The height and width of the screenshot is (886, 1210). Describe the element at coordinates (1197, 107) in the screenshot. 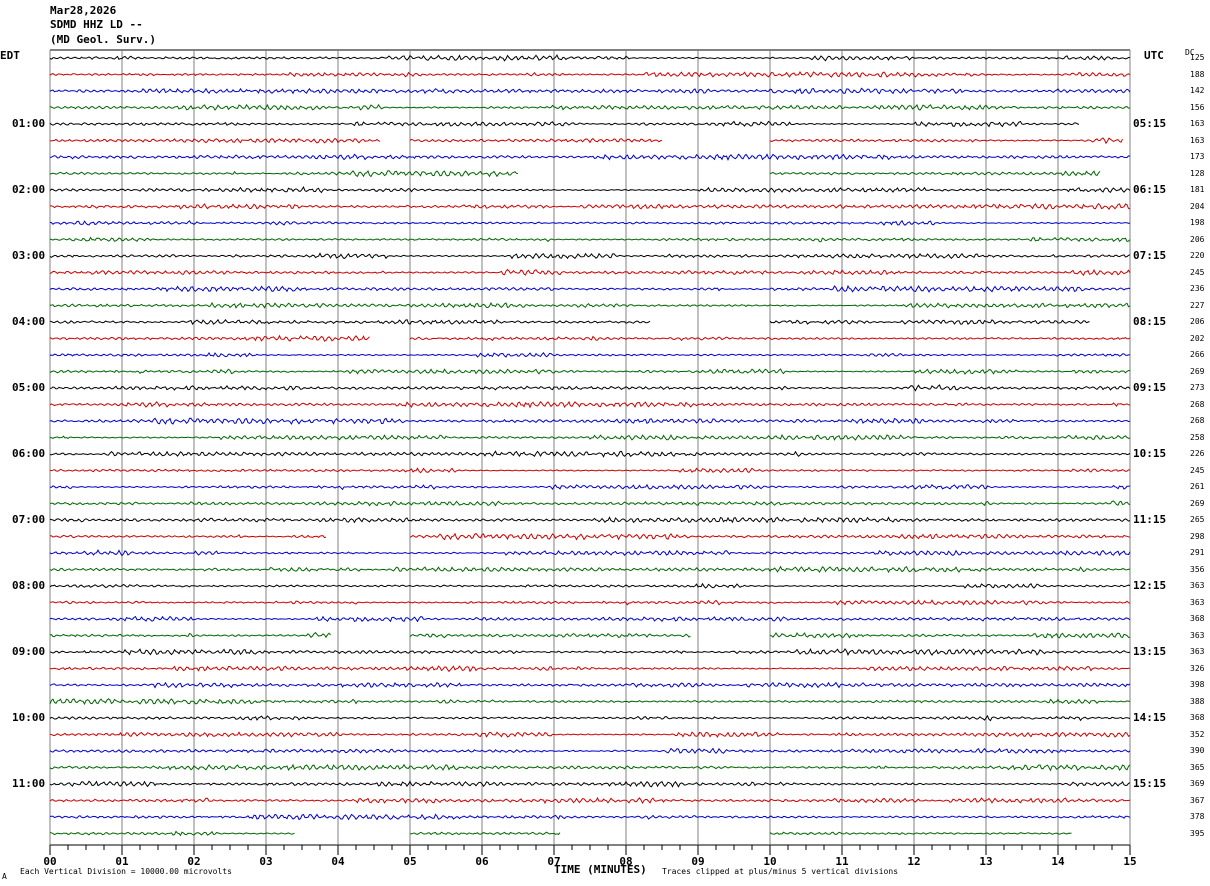

I see `dc-offset-label: 156` at that location.